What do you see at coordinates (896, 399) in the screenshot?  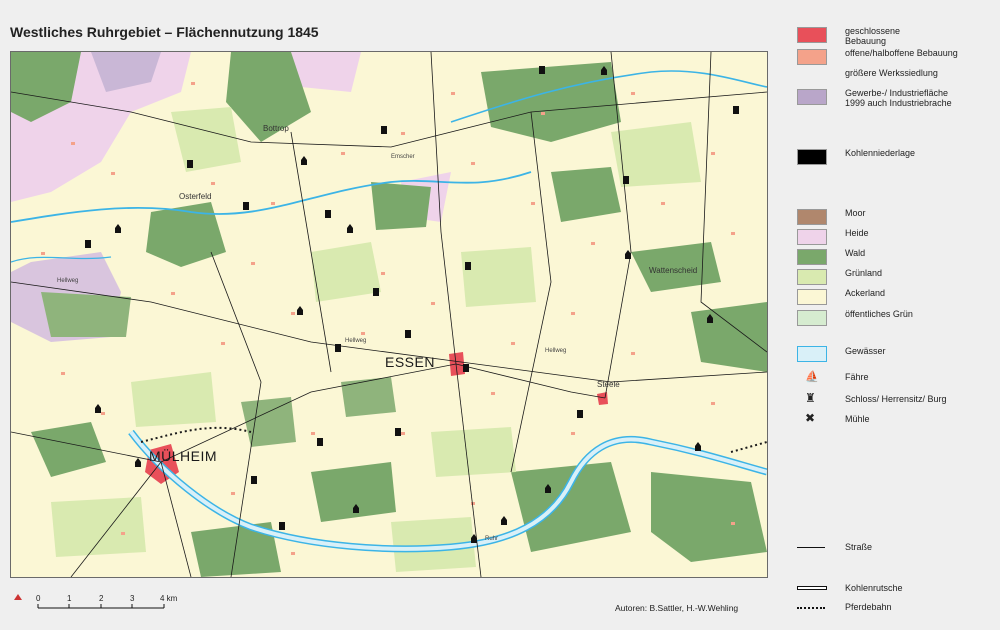 I see `legend-label: Schloss/ Herrensitz/ Burg` at bounding box center [896, 399].